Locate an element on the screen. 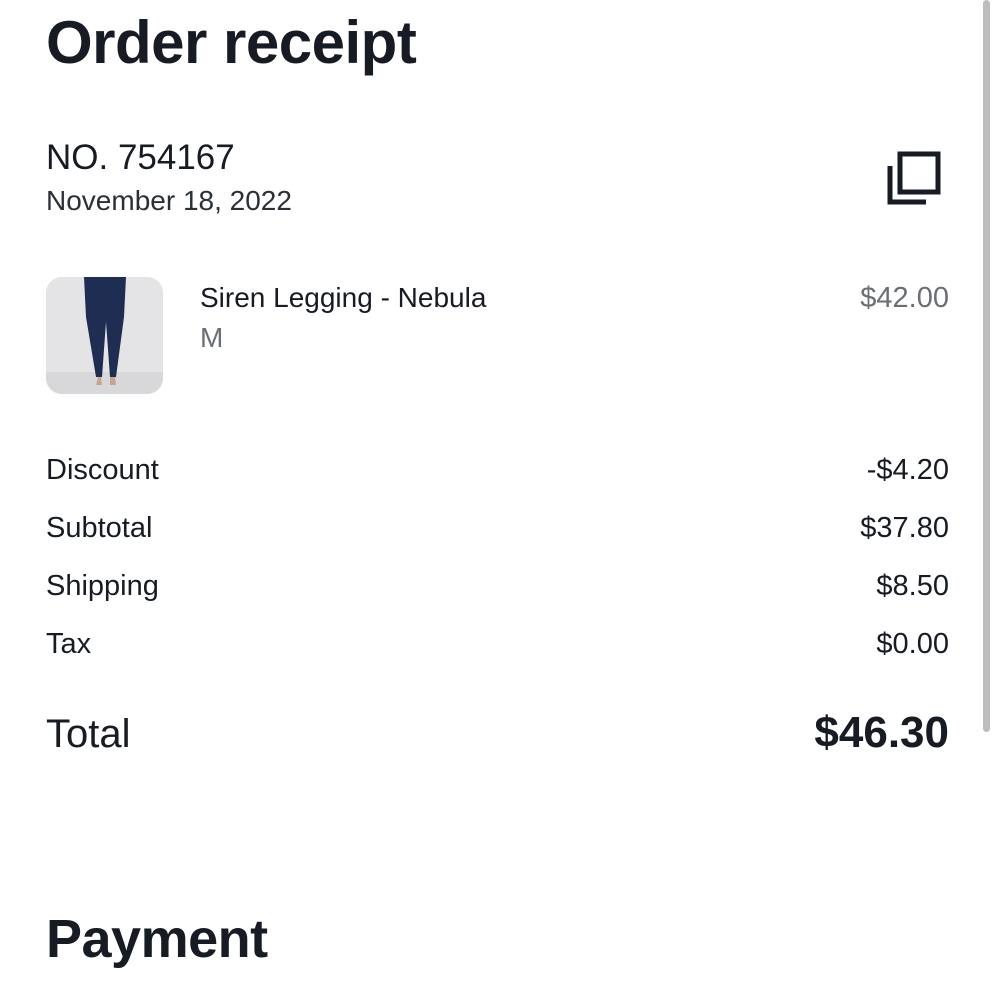 This screenshot has height=1000, width=1000. summary-value: $0.00 is located at coordinates (912, 644).